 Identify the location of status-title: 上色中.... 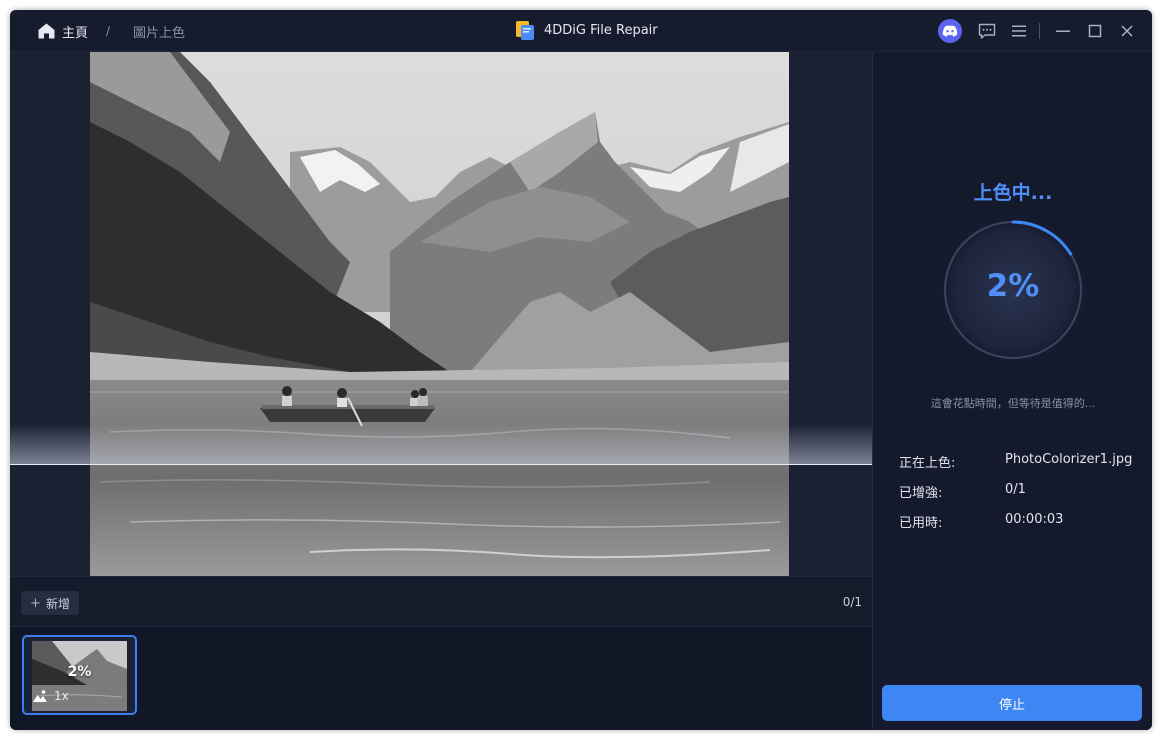
(1013, 193).